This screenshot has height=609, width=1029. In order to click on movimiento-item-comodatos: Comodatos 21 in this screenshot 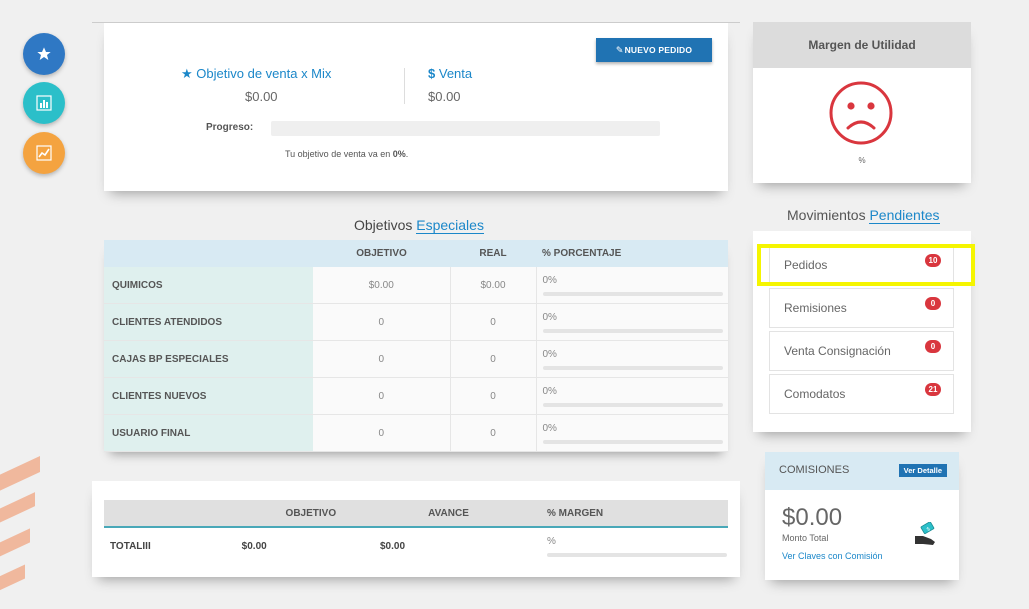, I will do `click(861, 394)`.